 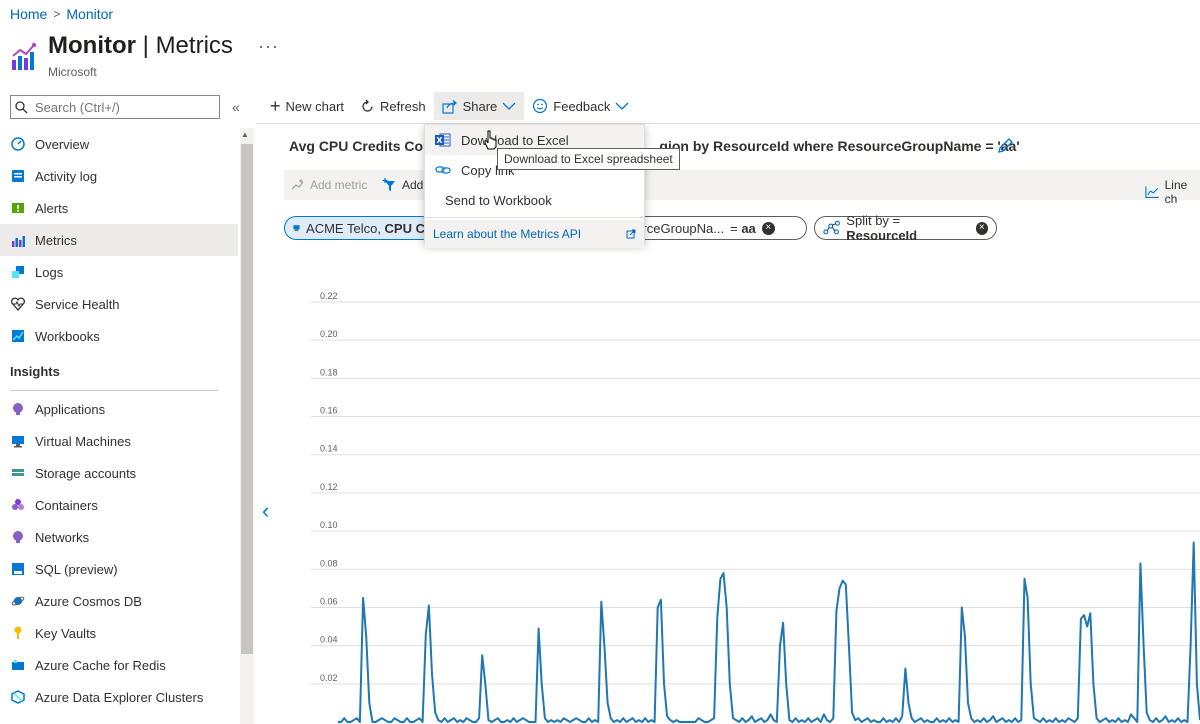 What do you see at coordinates (268, 46) in the screenshot?
I see `more-options-icon: ···` at bounding box center [268, 46].